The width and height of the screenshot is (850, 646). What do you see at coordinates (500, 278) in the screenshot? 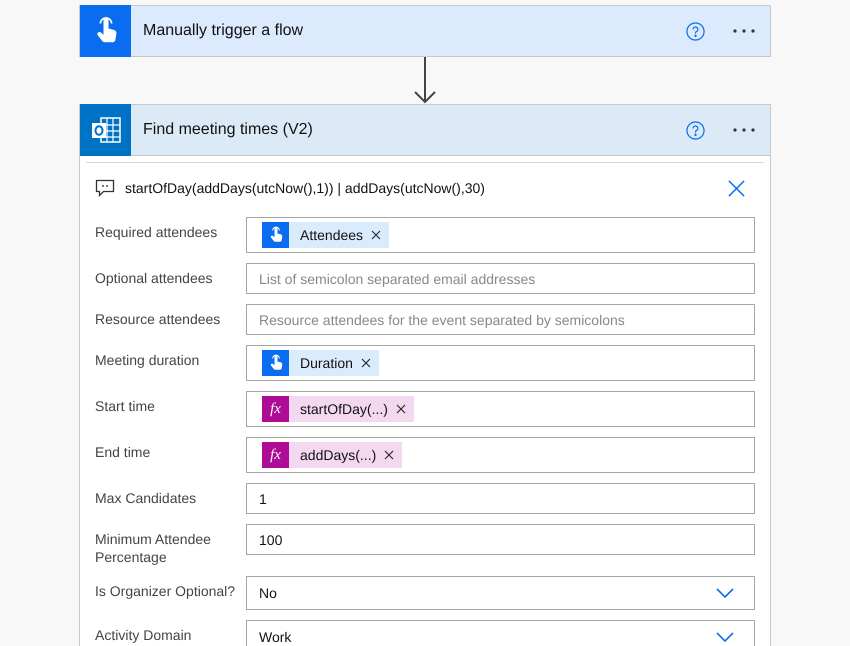
I see `input-field: List of semicolon separated email addresses` at bounding box center [500, 278].